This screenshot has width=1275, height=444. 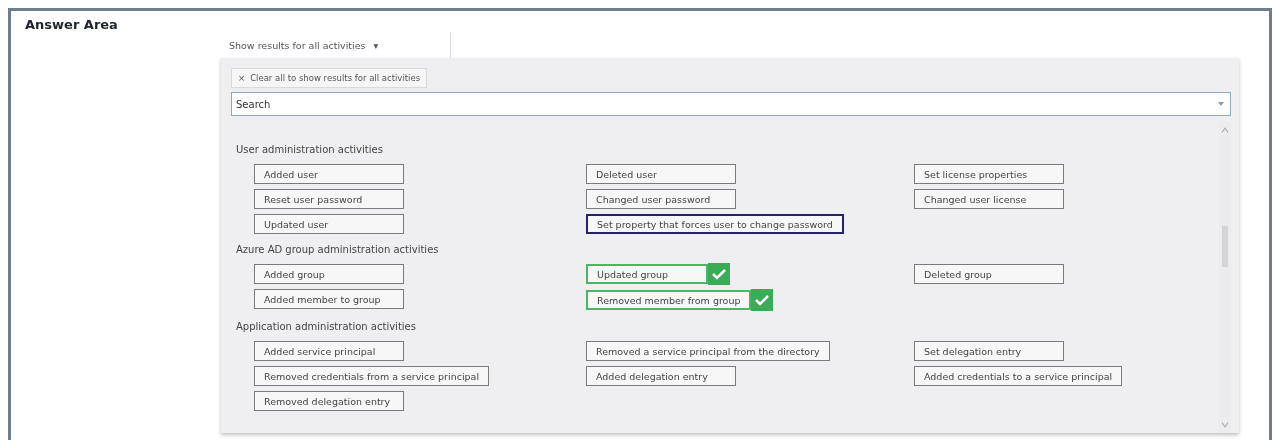 What do you see at coordinates (329, 401) in the screenshot?
I see `activity-option: Removed delegation entry` at bounding box center [329, 401].